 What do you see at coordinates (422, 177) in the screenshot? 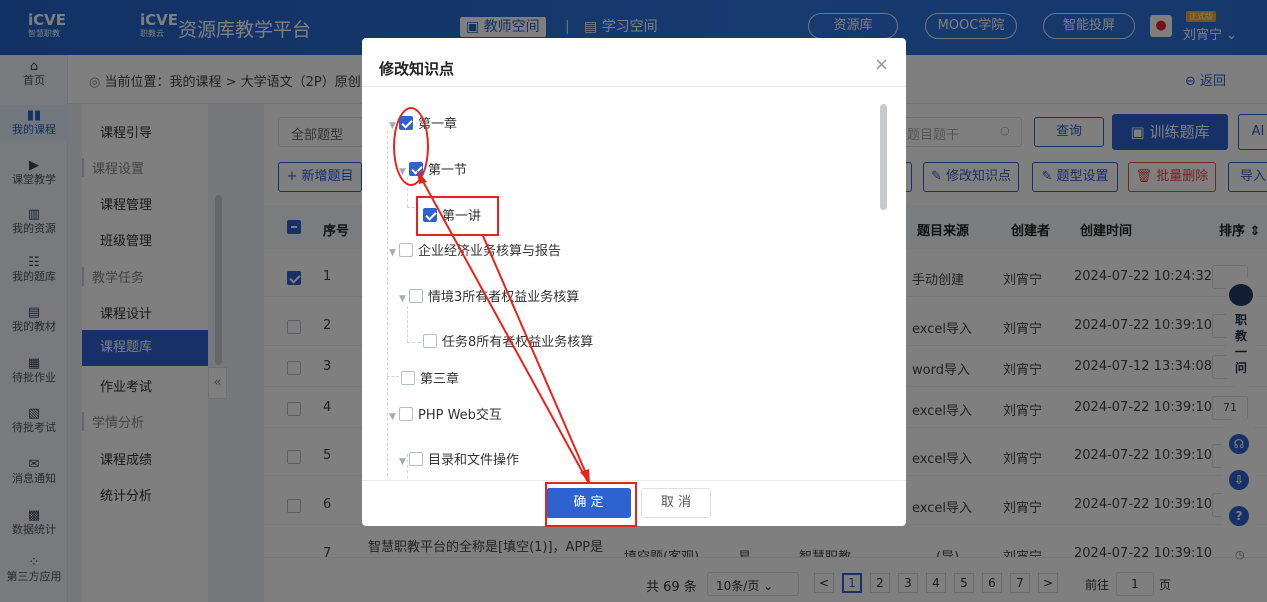
I see `arrowhead` at bounding box center [422, 177].